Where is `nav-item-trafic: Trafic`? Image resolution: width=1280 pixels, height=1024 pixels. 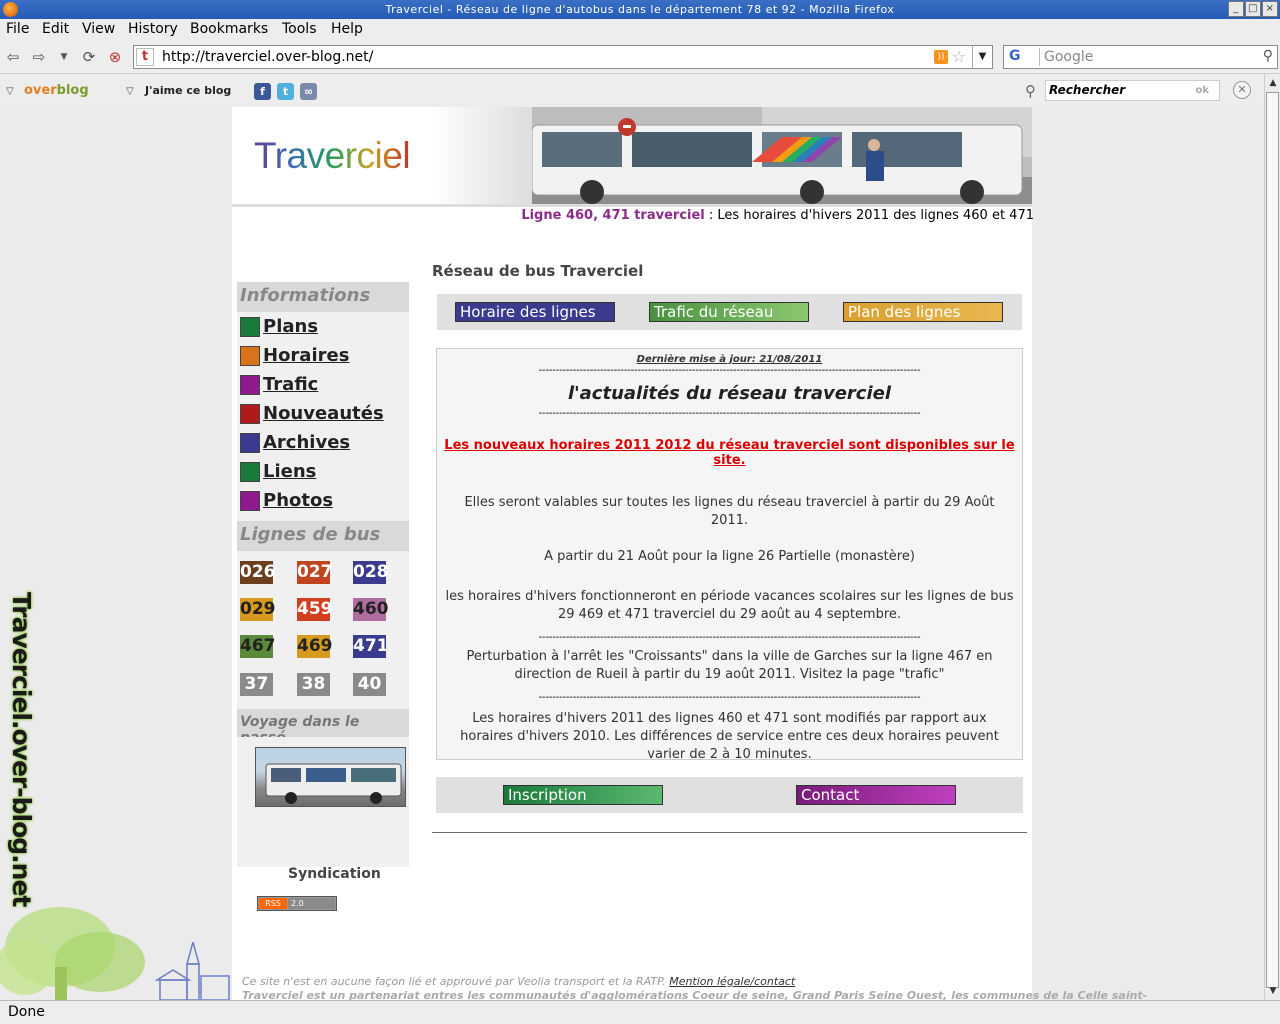
nav-item-trafic: Trafic is located at coordinates (324, 388).